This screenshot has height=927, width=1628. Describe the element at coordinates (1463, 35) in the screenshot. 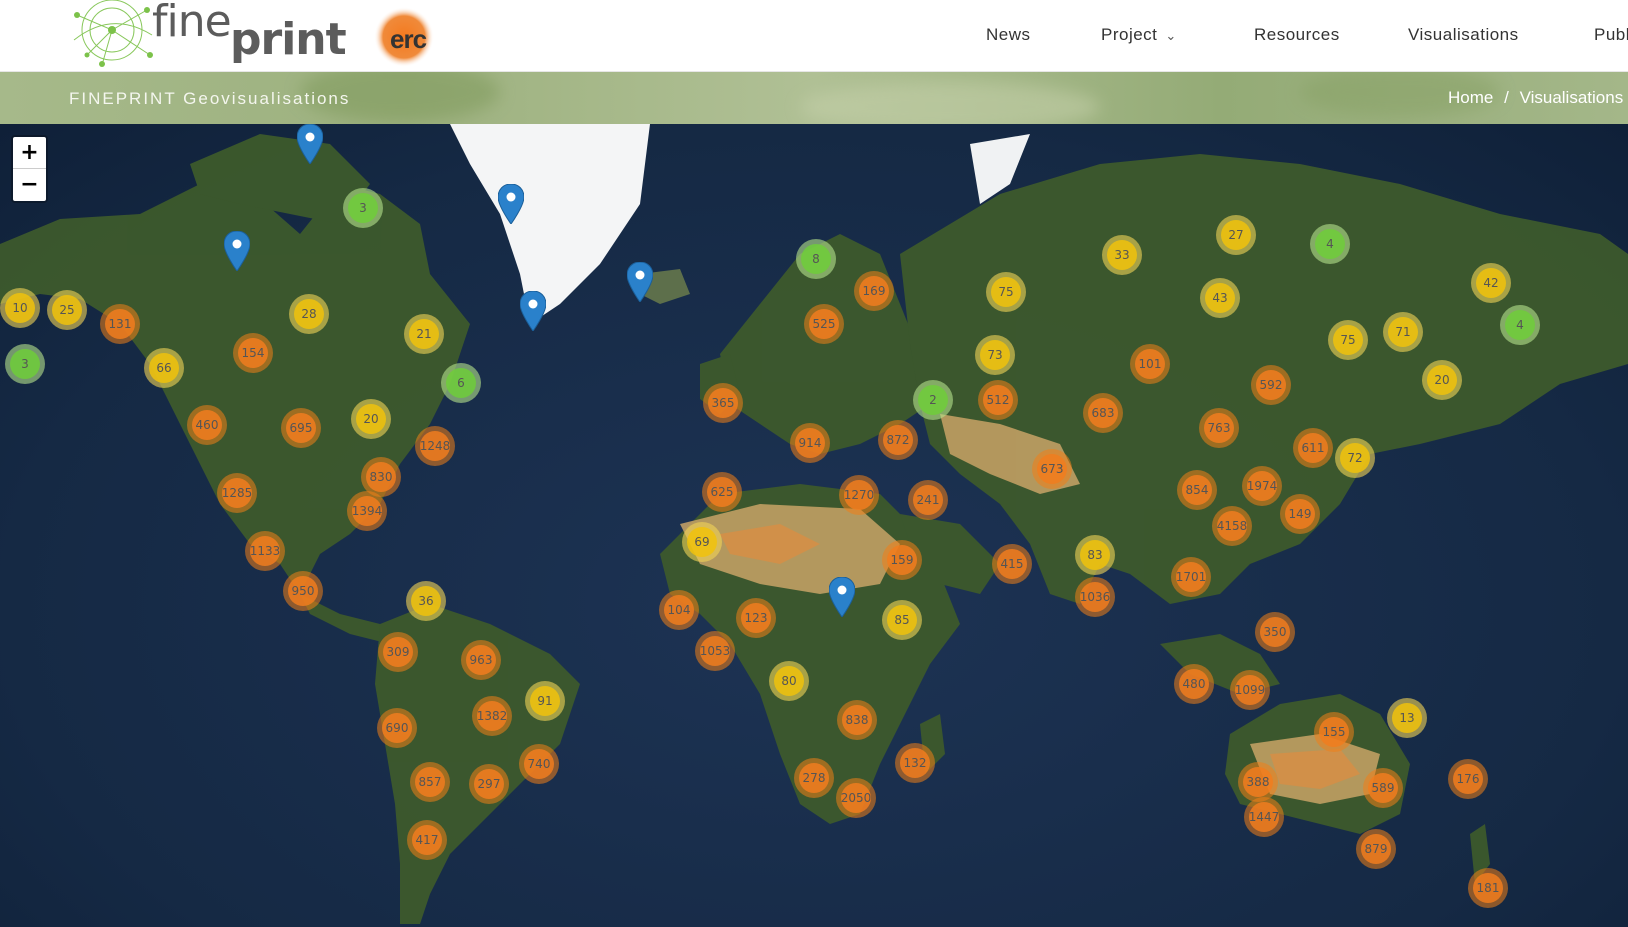

I see `nav-visualisations: Visualisations` at that location.